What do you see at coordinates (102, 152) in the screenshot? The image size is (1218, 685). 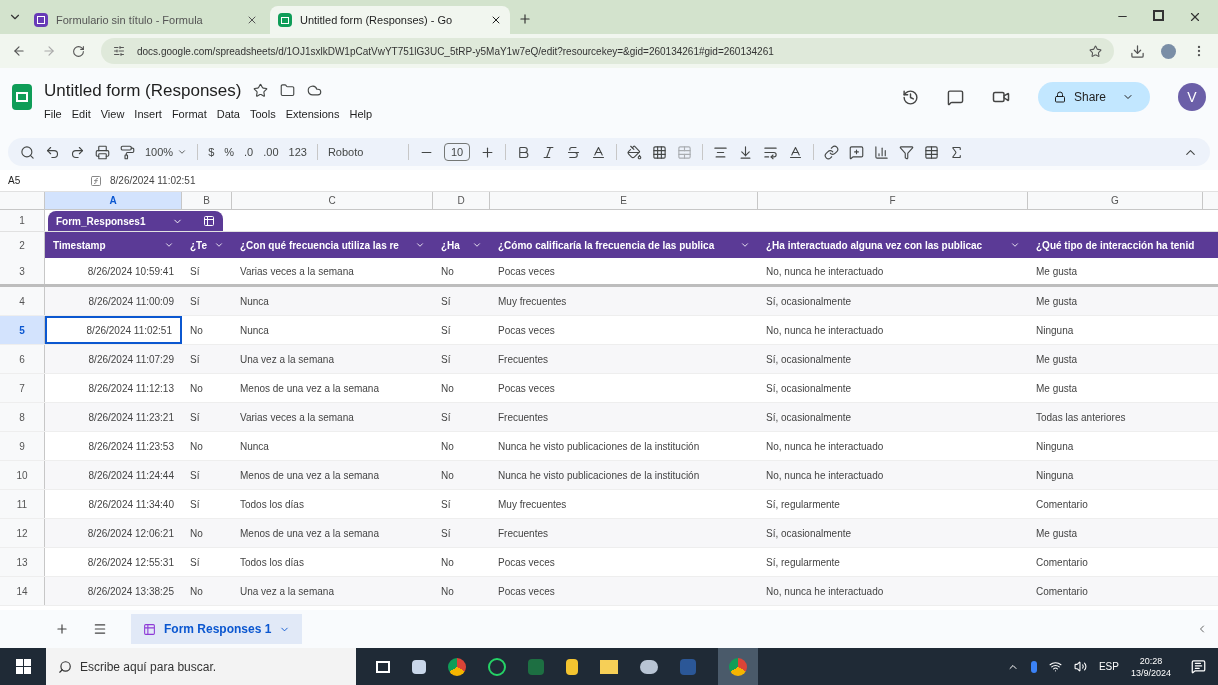 I see `print-icon` at bounding box center [102, 152].